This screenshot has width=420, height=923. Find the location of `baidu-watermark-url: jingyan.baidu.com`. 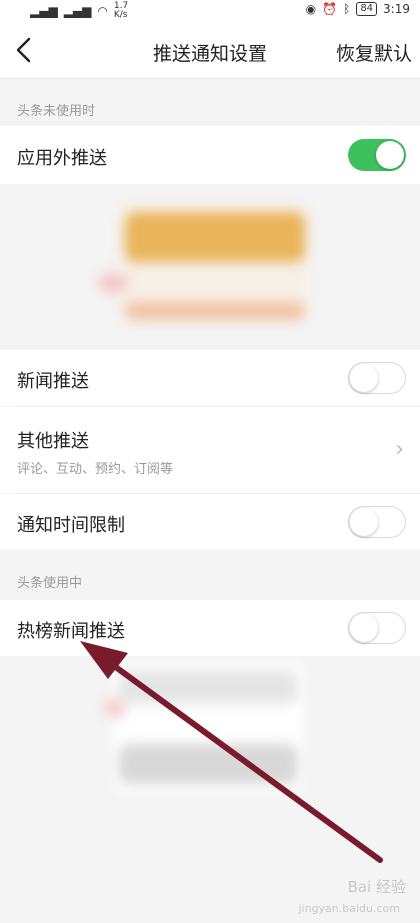

baidu-watermark-url: jingyan.baidu.com is located at coordinates (349, 908).